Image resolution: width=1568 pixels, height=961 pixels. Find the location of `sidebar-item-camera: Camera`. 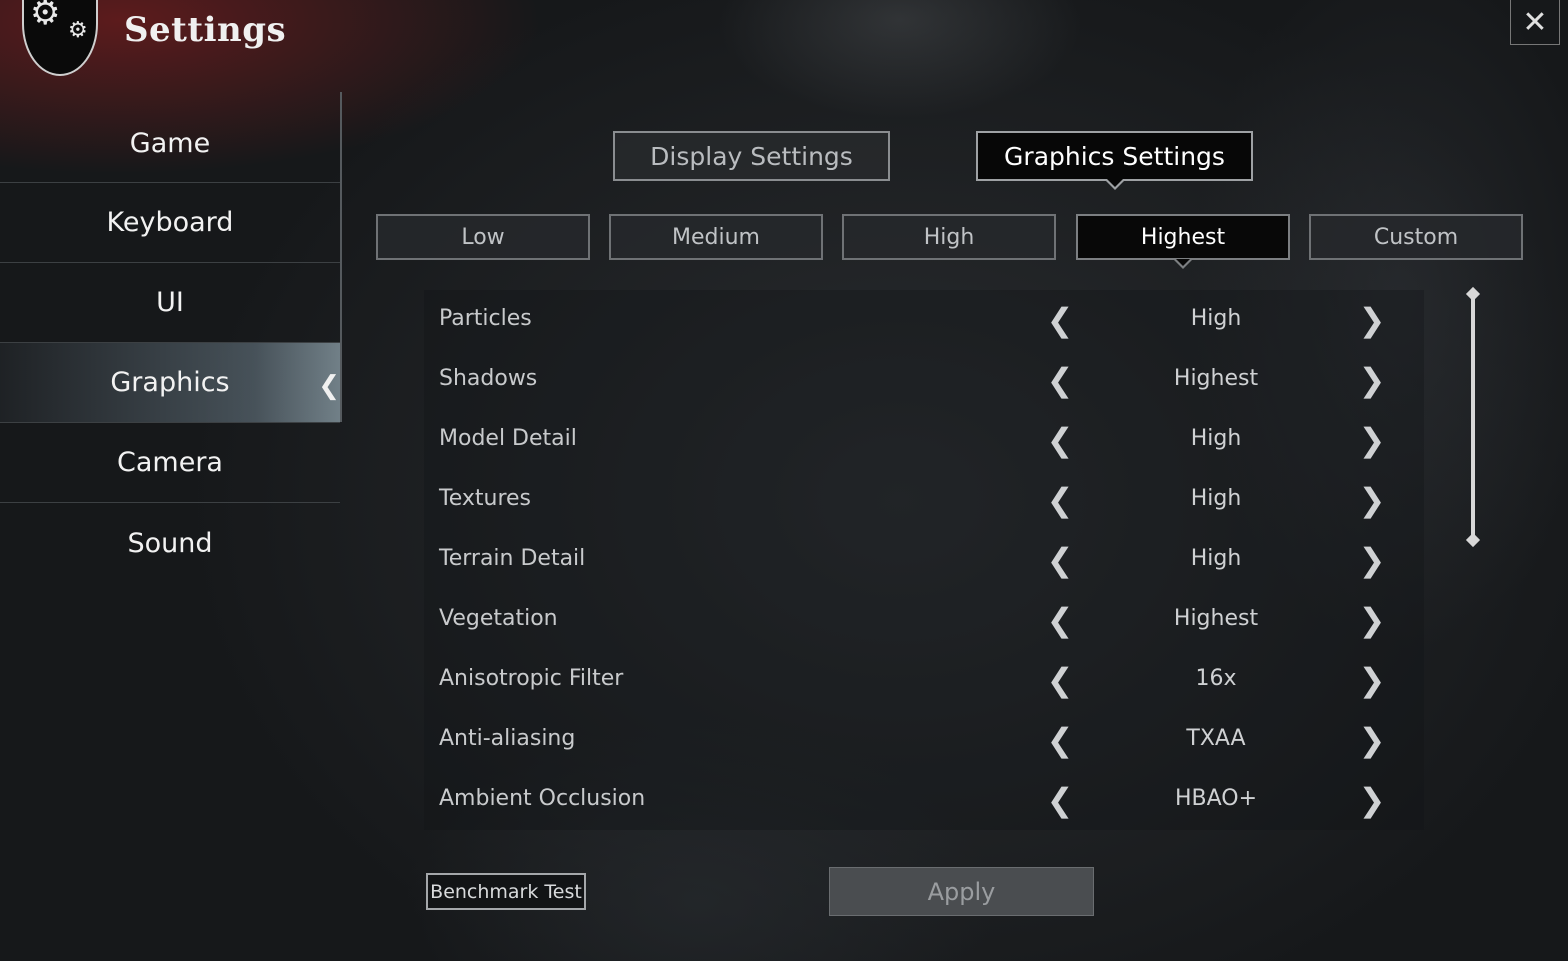

sidebar-item-camera: Camera is located at coordinates (170, 463).